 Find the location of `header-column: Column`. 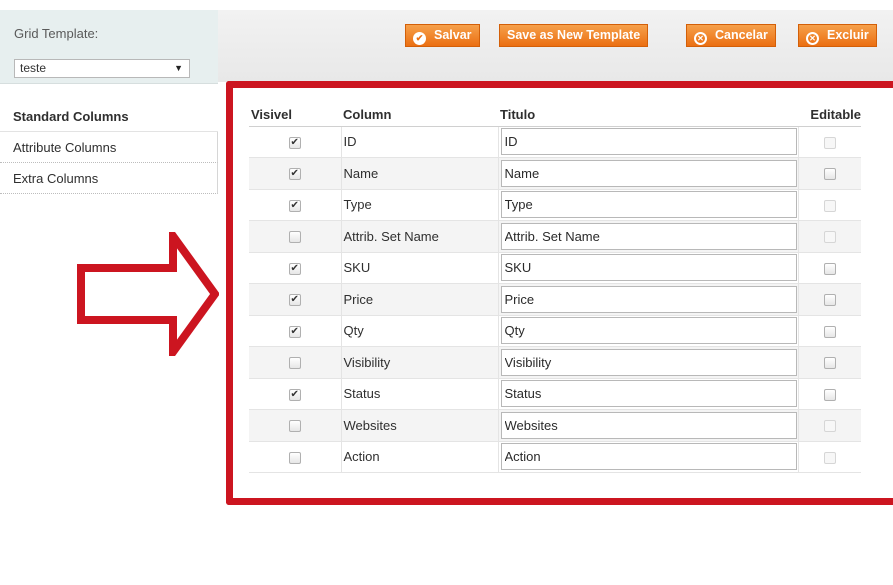

header-column: Column is located at coordinates (419, 115).